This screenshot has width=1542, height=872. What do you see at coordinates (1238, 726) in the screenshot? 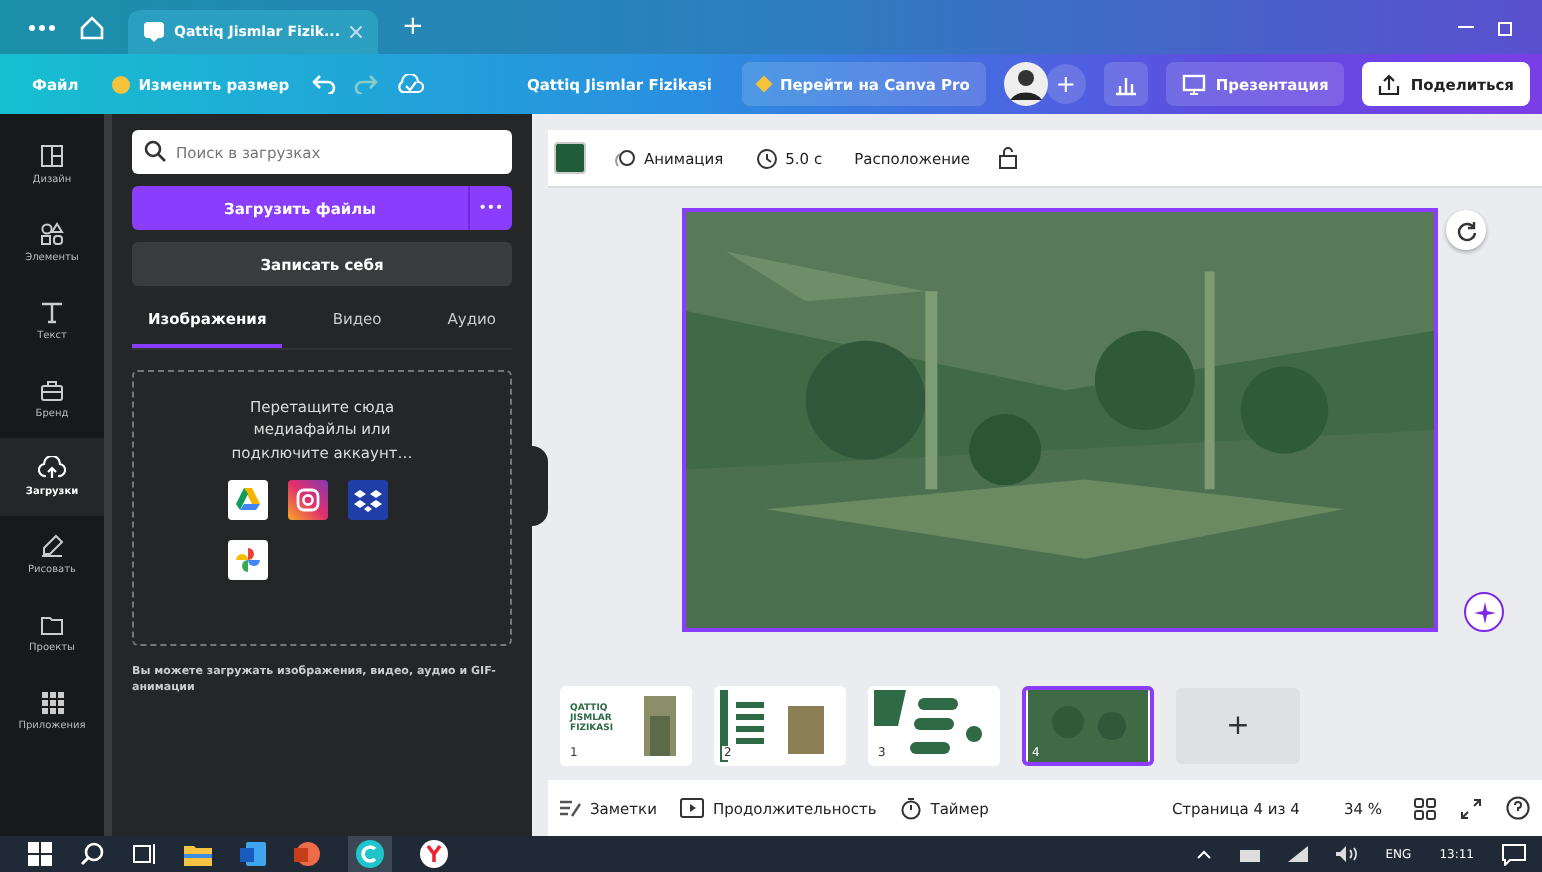
I see `add-page-button: +` at bounding box center [1238, 726].